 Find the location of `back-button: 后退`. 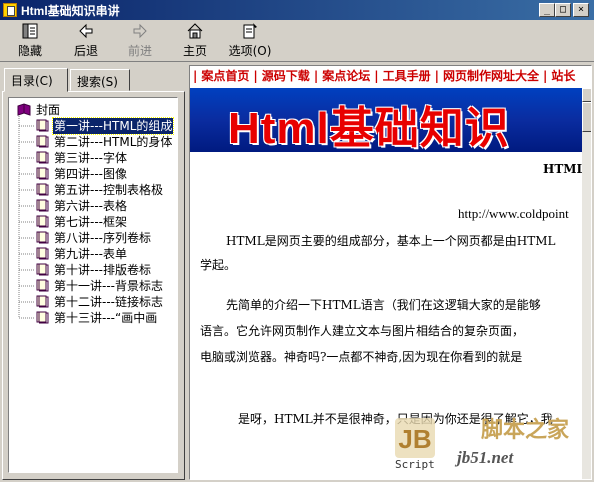

back-button: 后退 is located at coordinates (86, 41).